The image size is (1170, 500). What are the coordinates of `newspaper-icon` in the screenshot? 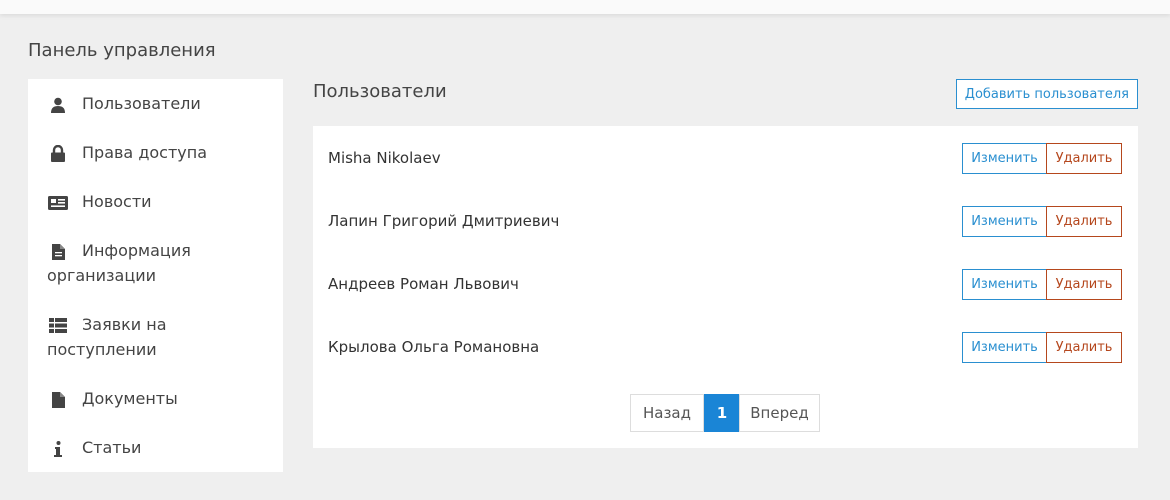 It's located at (58, 202).